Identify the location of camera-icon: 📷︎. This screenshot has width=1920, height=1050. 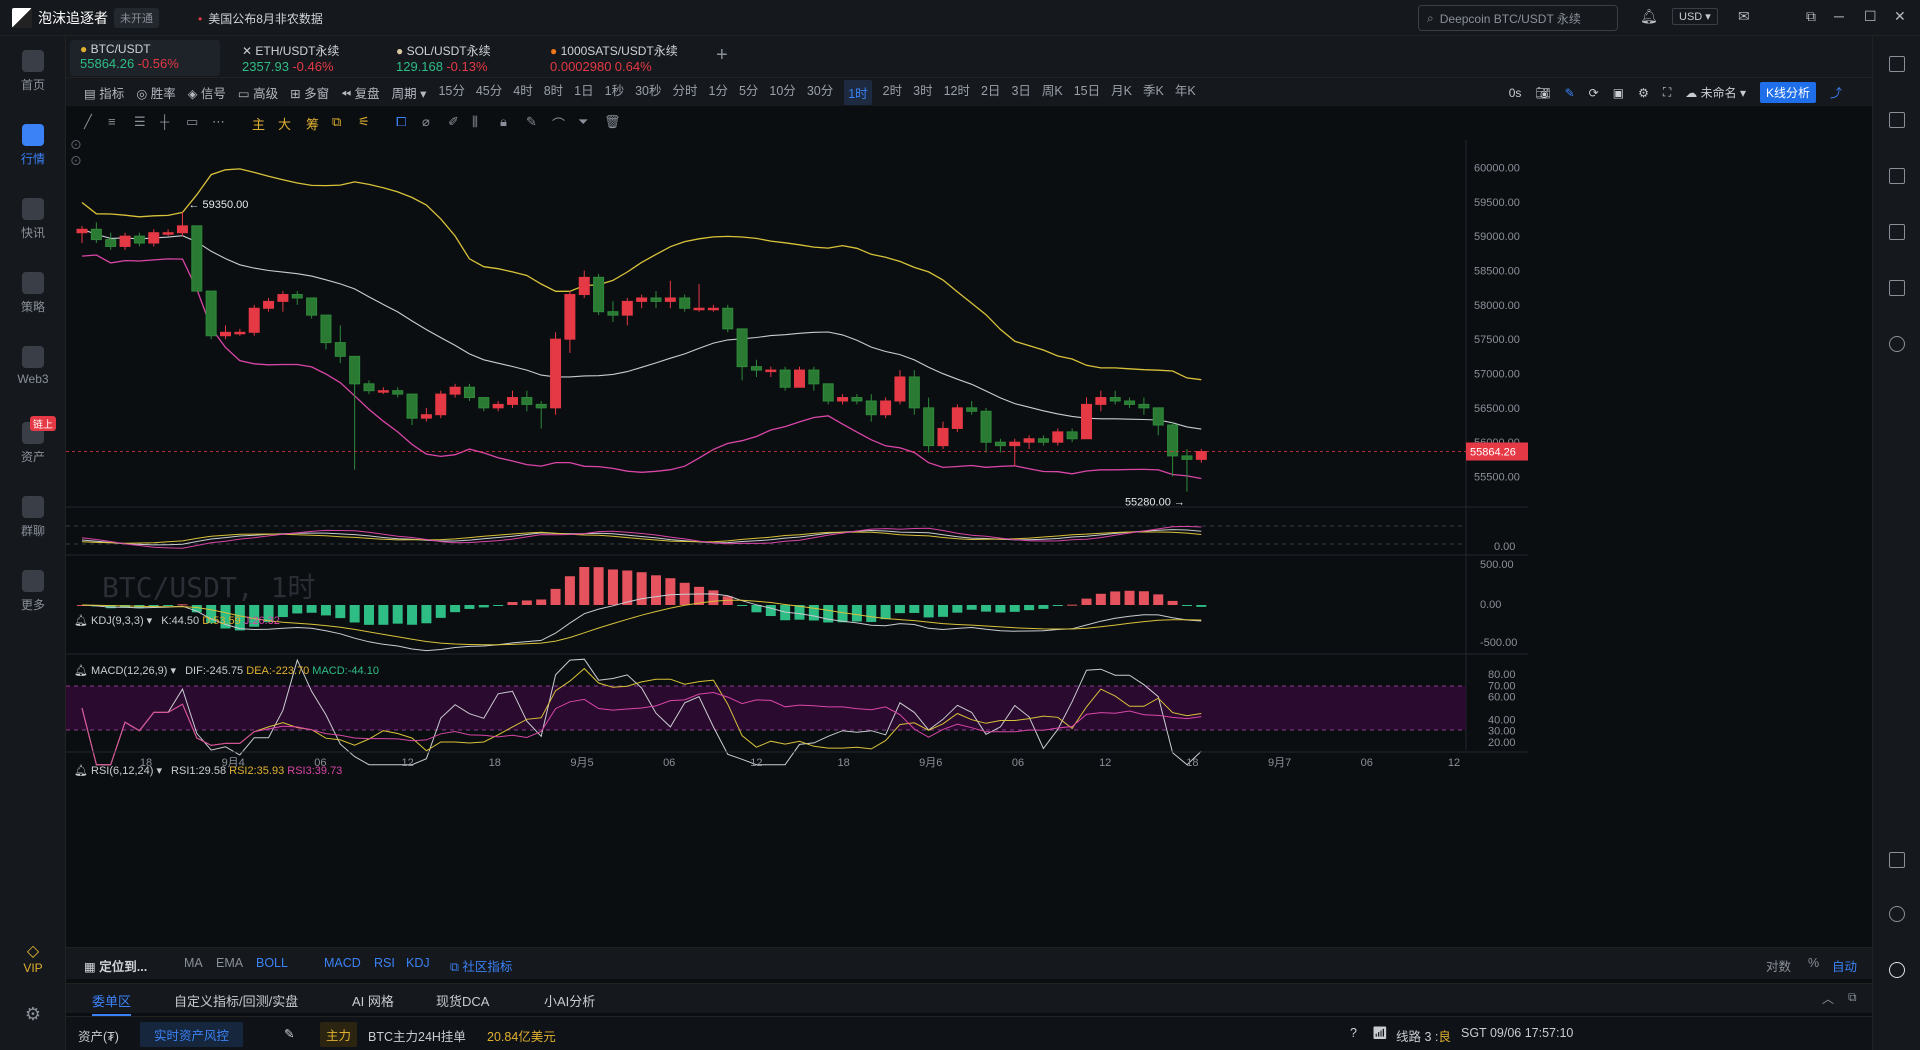
(1542, 93).